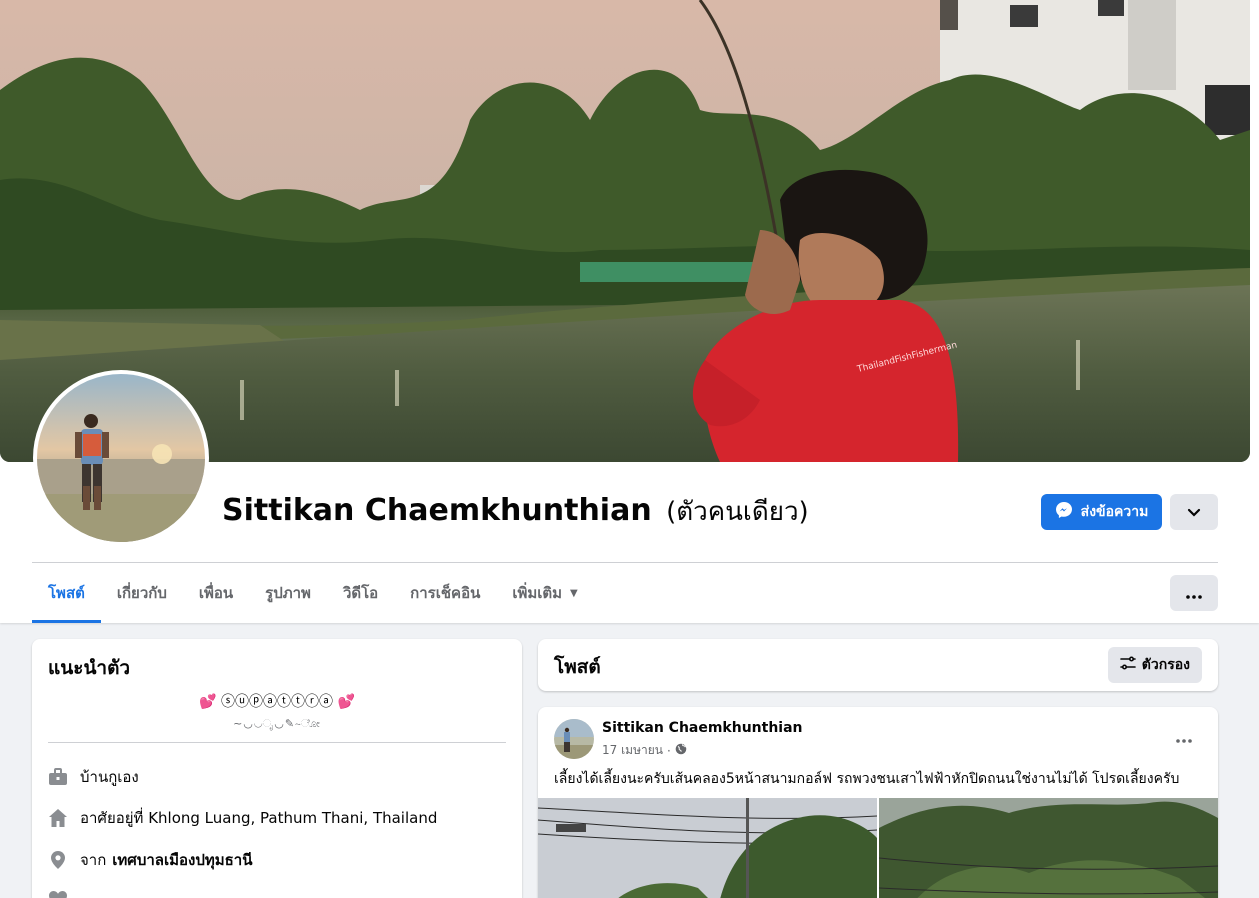 This screenshot has width=1259, height=898. I want to click on tab-label: เกี่ยวกับ, so click(141, 593).